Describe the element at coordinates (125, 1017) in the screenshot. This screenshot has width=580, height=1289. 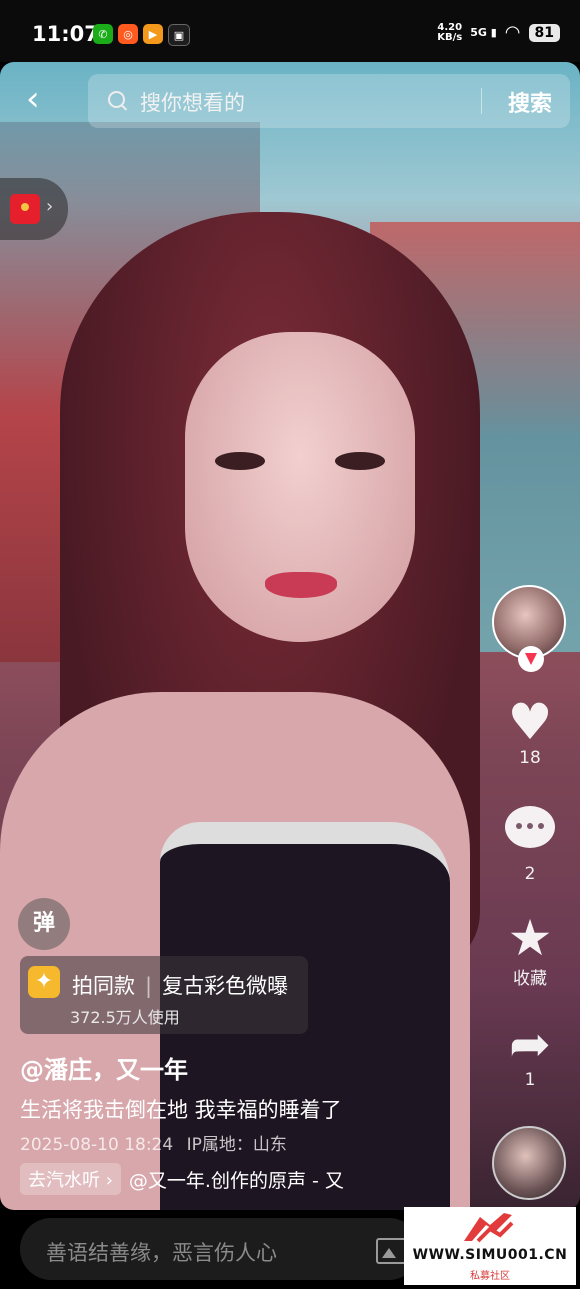
I see `effect-users: 372.5万人使用` at that location.